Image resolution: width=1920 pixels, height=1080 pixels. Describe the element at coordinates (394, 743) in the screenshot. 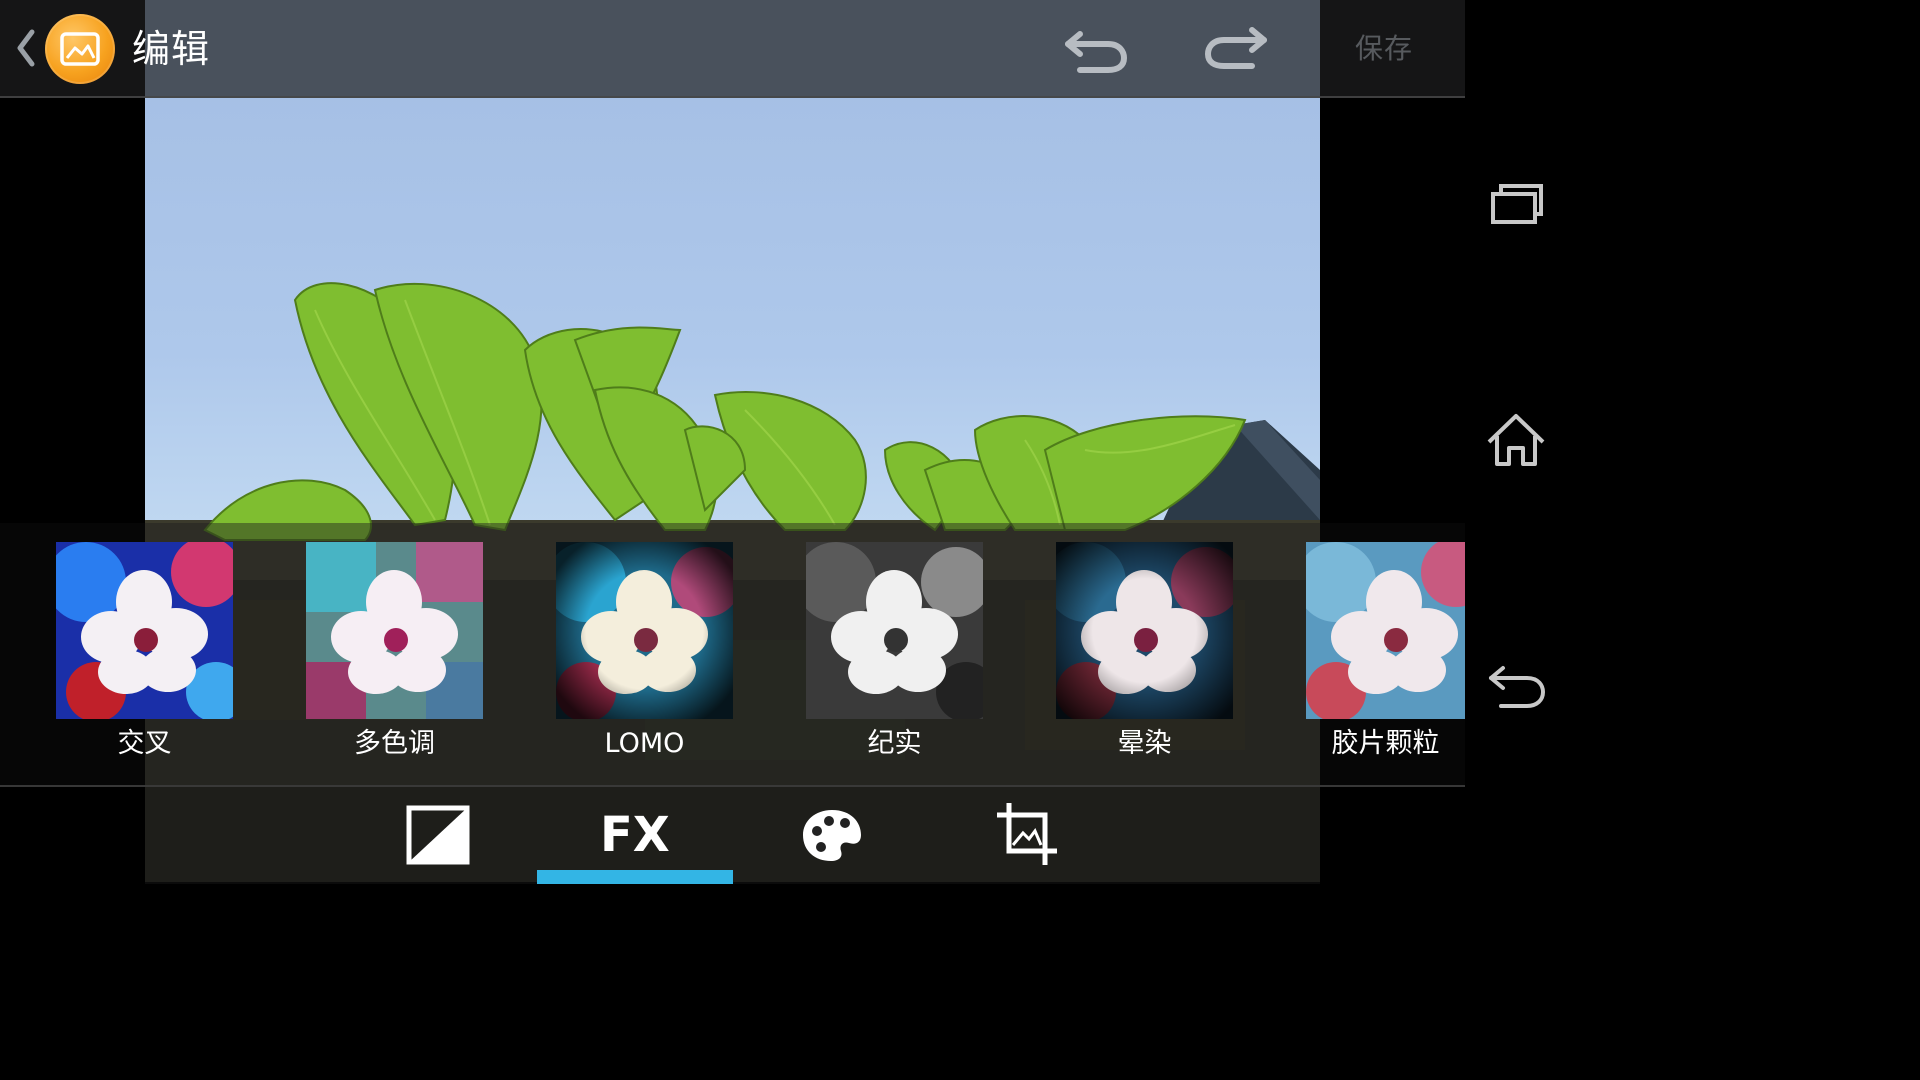

I see `filter-label: 多色调` at that location.